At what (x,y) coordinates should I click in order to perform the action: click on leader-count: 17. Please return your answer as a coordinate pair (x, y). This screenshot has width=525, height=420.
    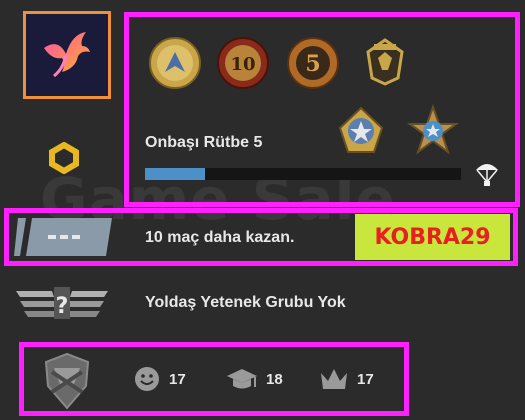
    Looking at the image, I should click on (365, 379).